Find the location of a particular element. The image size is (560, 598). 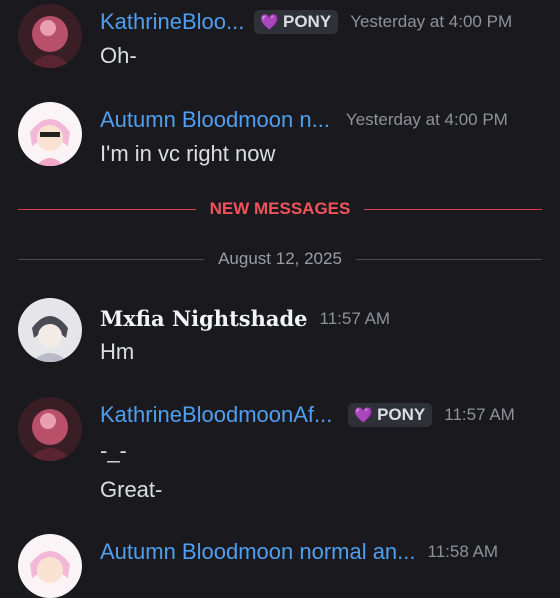

new-messages-label: NEW MESSAGES is located at coordinates (280, 208).